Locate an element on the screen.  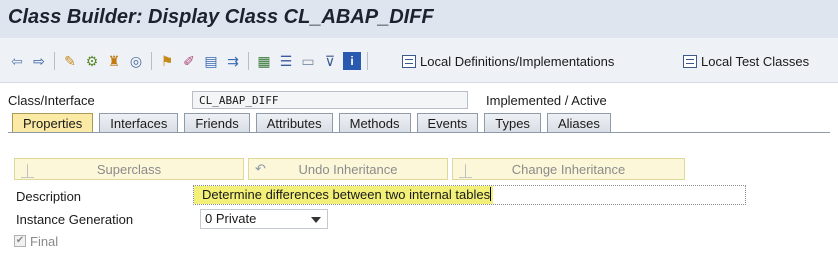
test-icon: ◎ is located at coordinates (136, 61).